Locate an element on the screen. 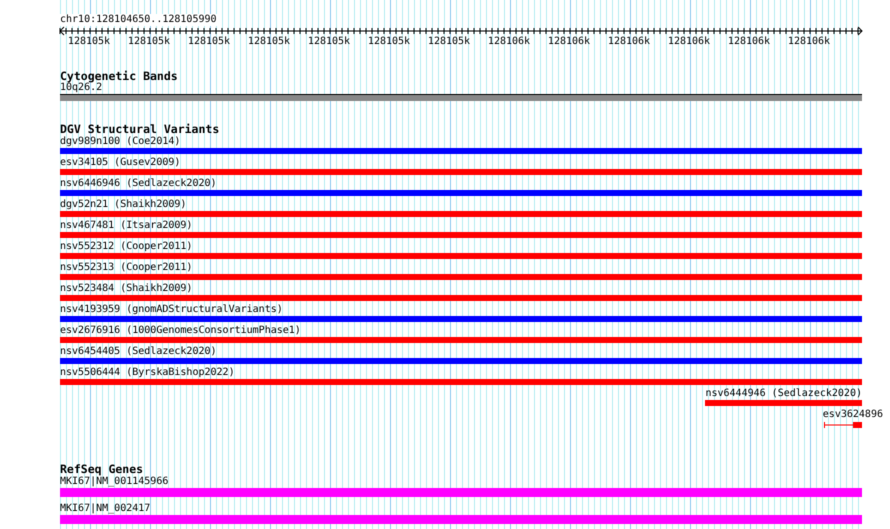 The width and height of the screenshot is (890, 529). track-title: Cytogenetic Bands is located at coordinates (119, 76).